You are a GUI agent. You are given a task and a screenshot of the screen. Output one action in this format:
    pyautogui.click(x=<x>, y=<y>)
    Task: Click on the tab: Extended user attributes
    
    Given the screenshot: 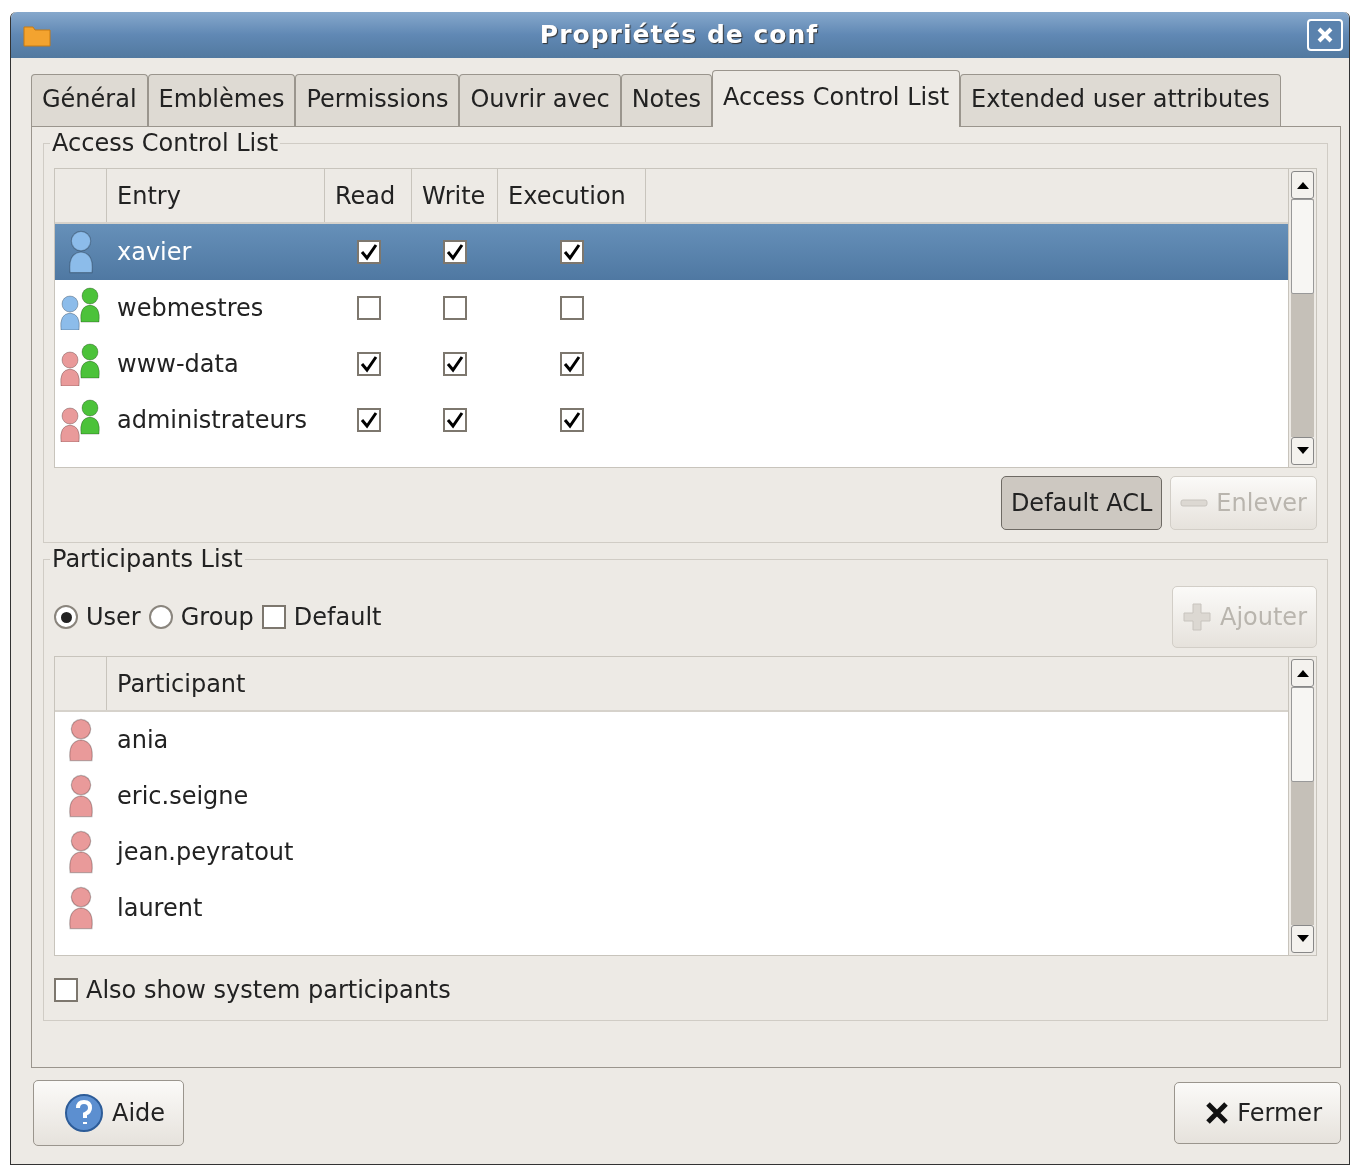 What is the action you would take?
    pyautogui.click(x=1120, y=100)
    